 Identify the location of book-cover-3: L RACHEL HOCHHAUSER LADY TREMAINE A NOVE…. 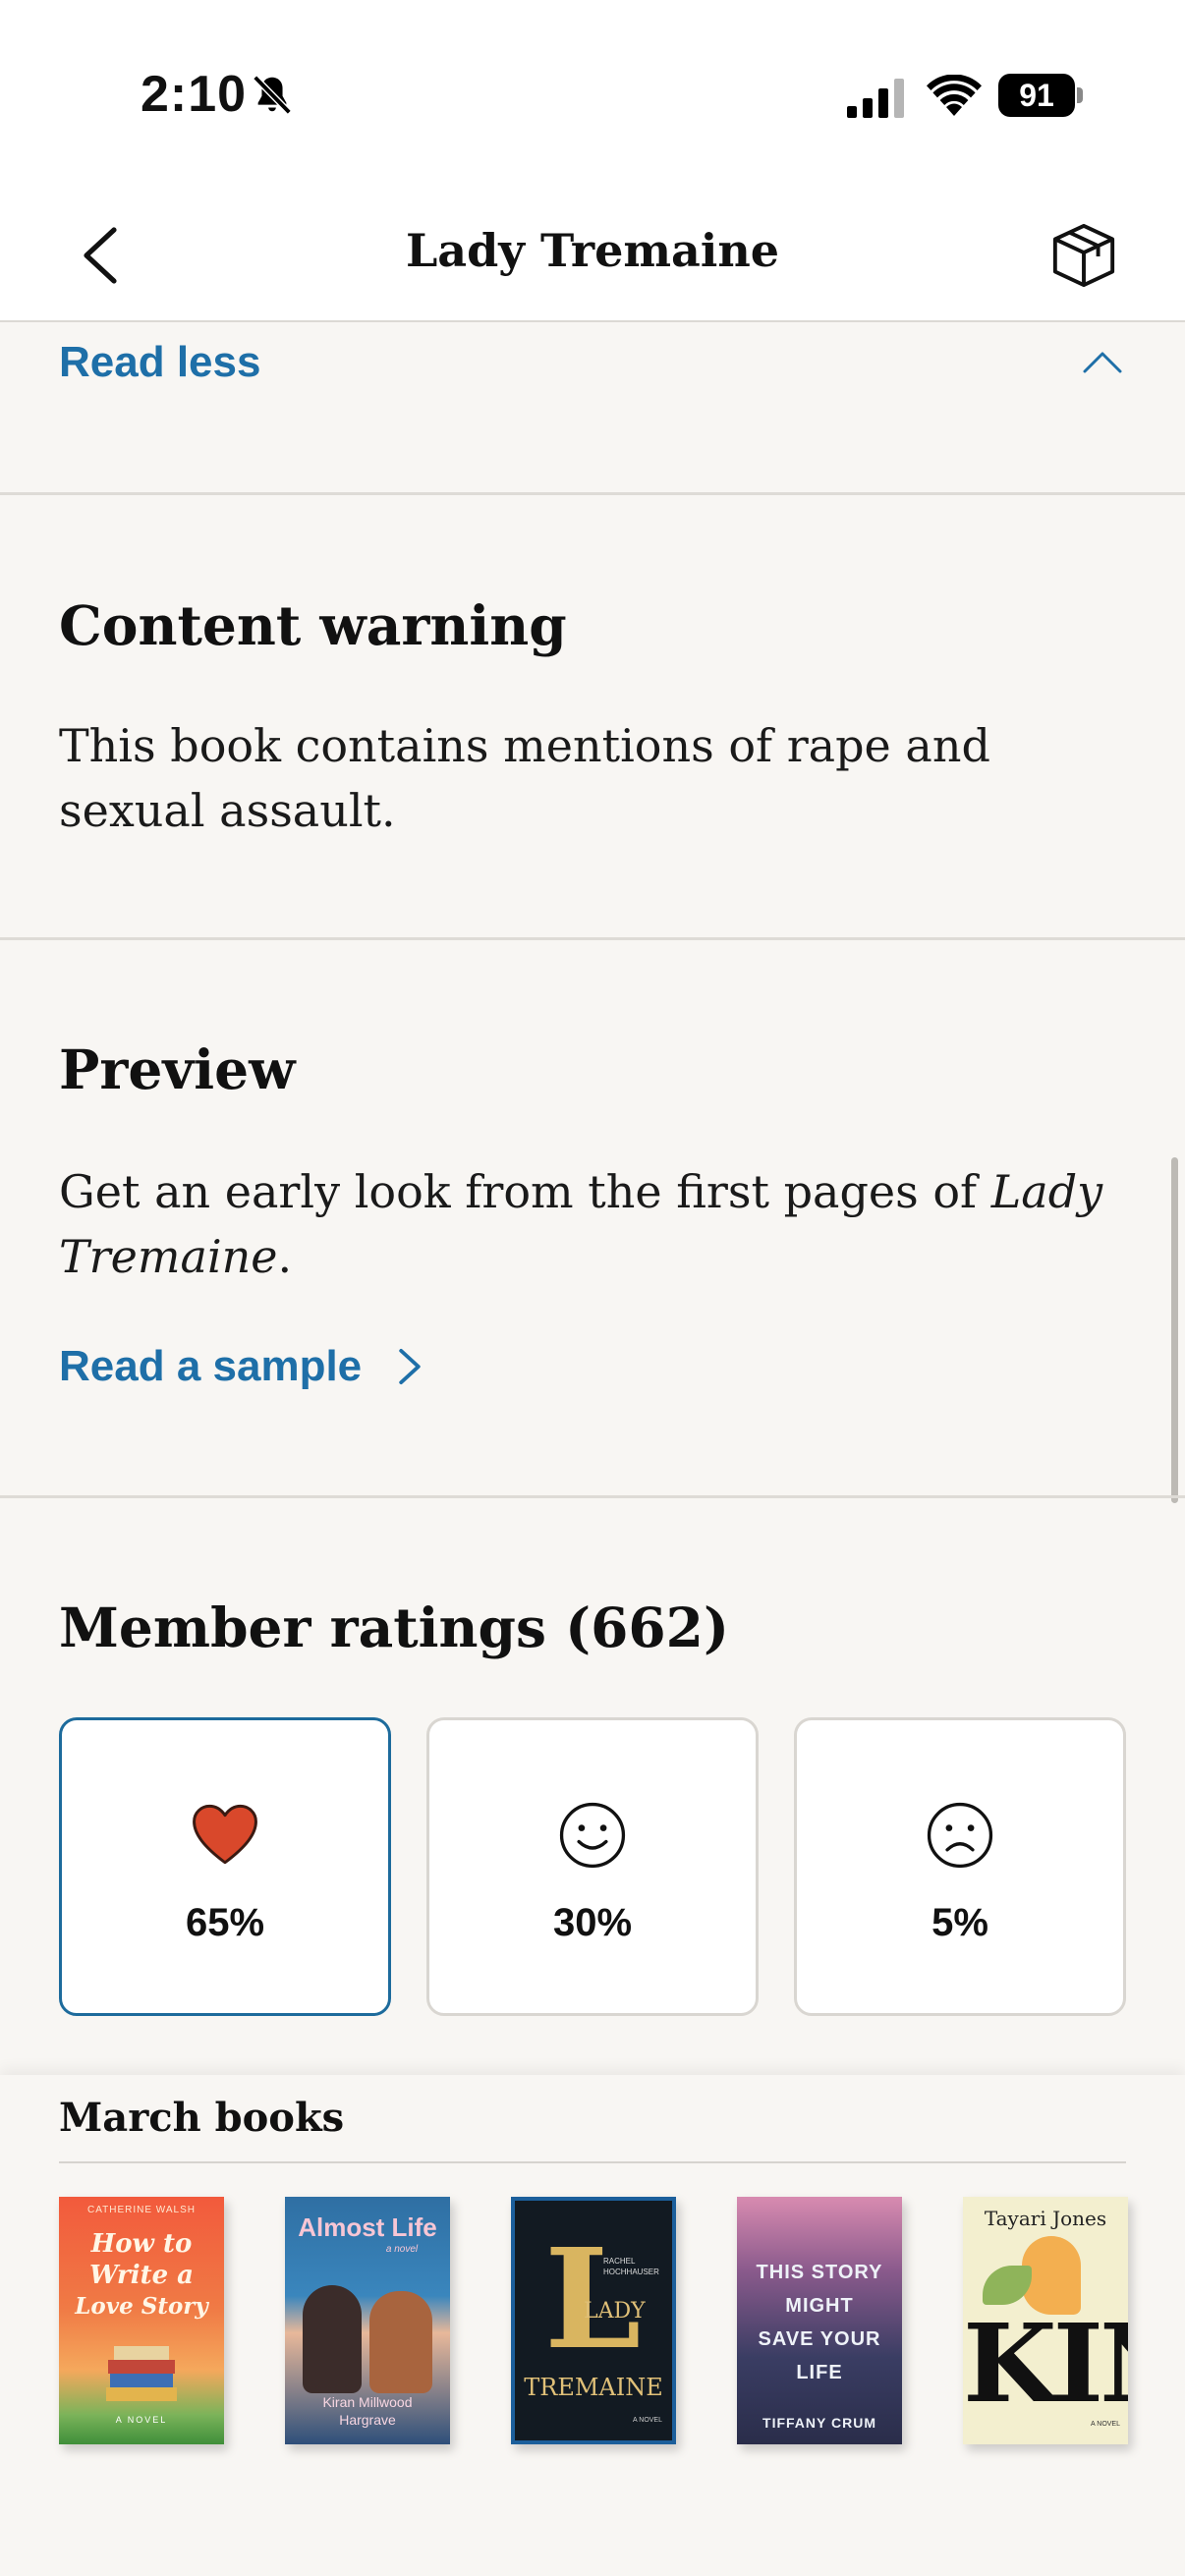
(594, 2320).